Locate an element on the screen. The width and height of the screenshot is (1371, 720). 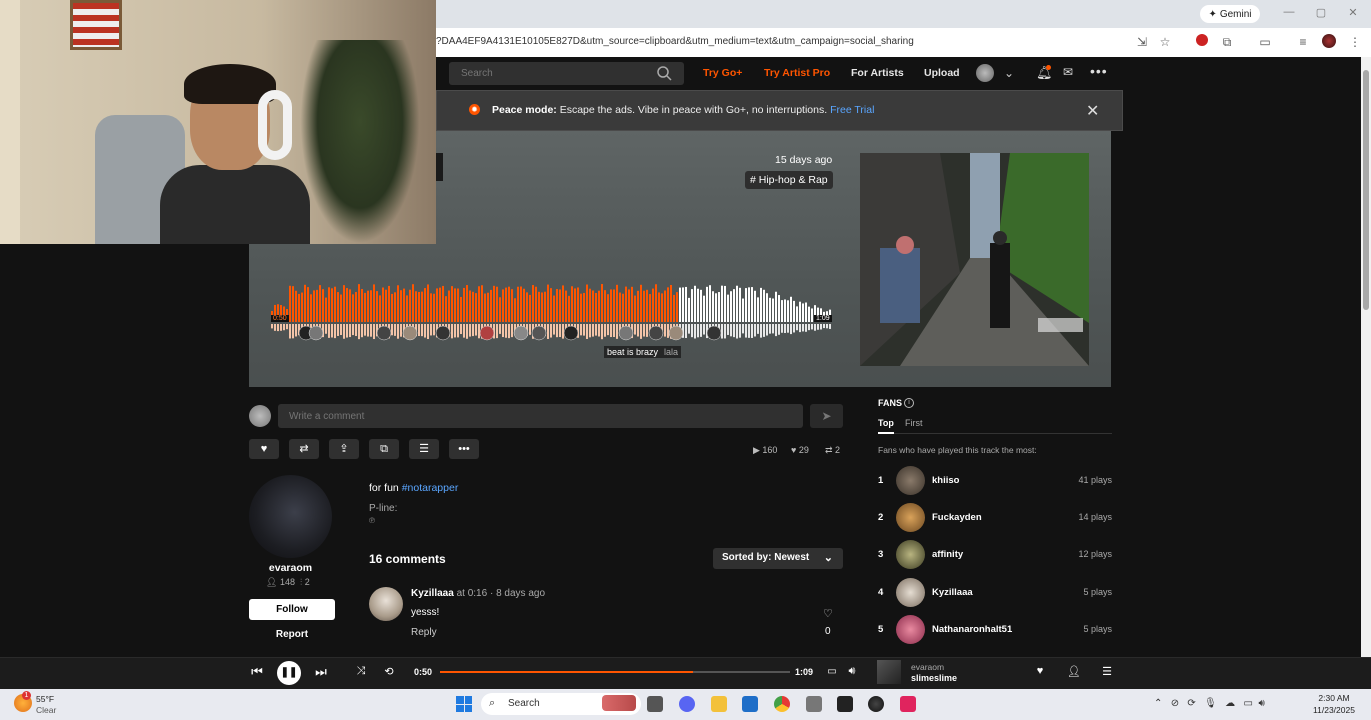
repeat-icon: ⟲ is located at coordinates (389, 671).